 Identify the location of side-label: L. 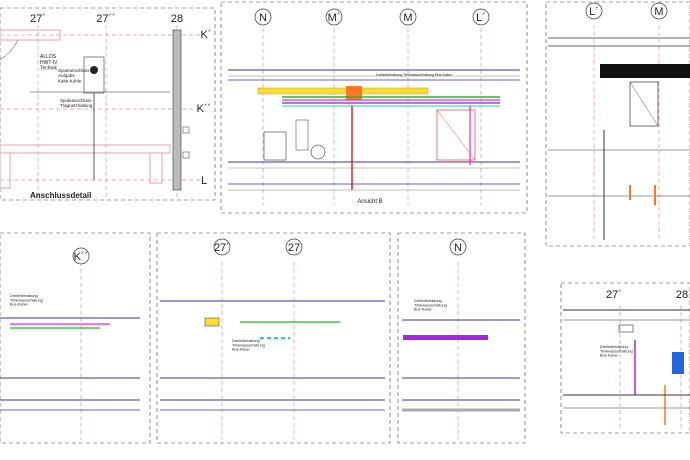
(204, 181).